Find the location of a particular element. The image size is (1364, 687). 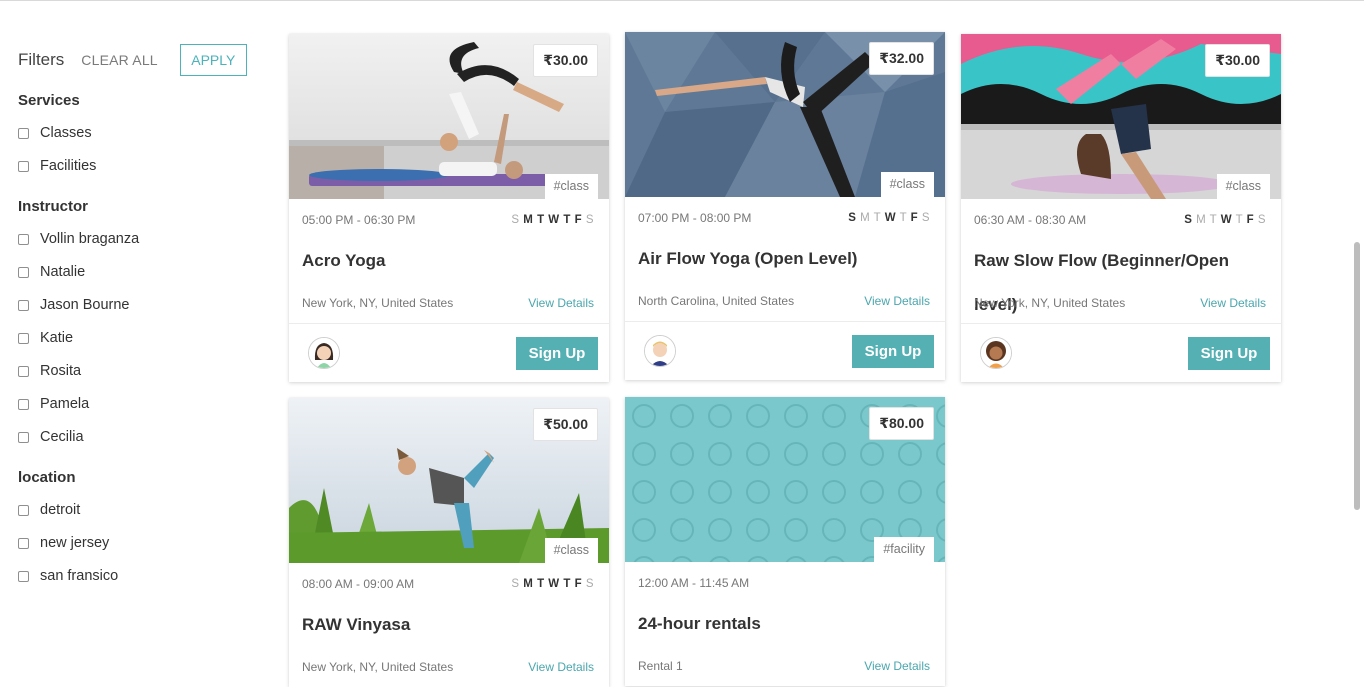

acro-yoga-image: ₹30.00 #class is located at coordinates (449, 116).